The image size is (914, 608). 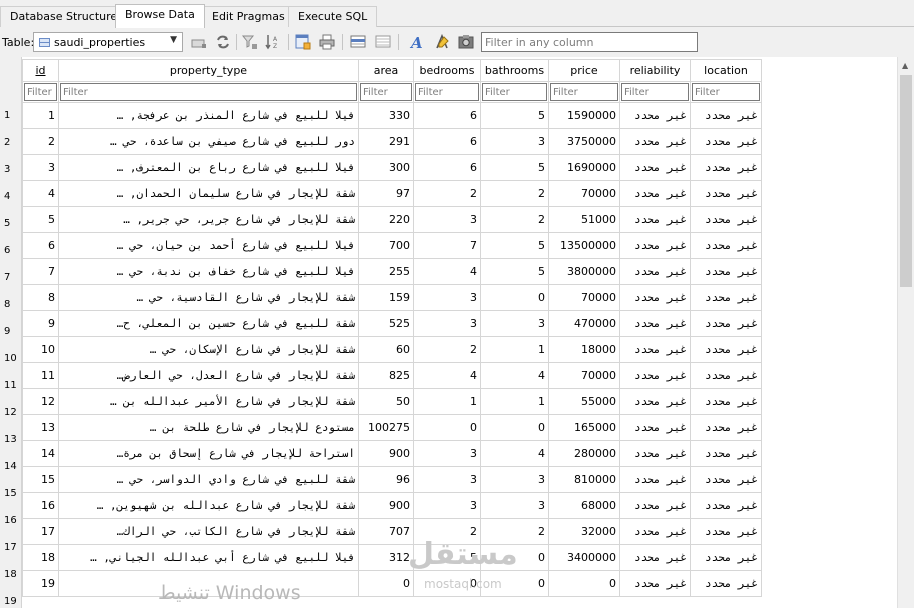 What do you see at coordinates (584, 92) in the screenshot?
I see `filter-input-price` at bounding box center [584, 92].